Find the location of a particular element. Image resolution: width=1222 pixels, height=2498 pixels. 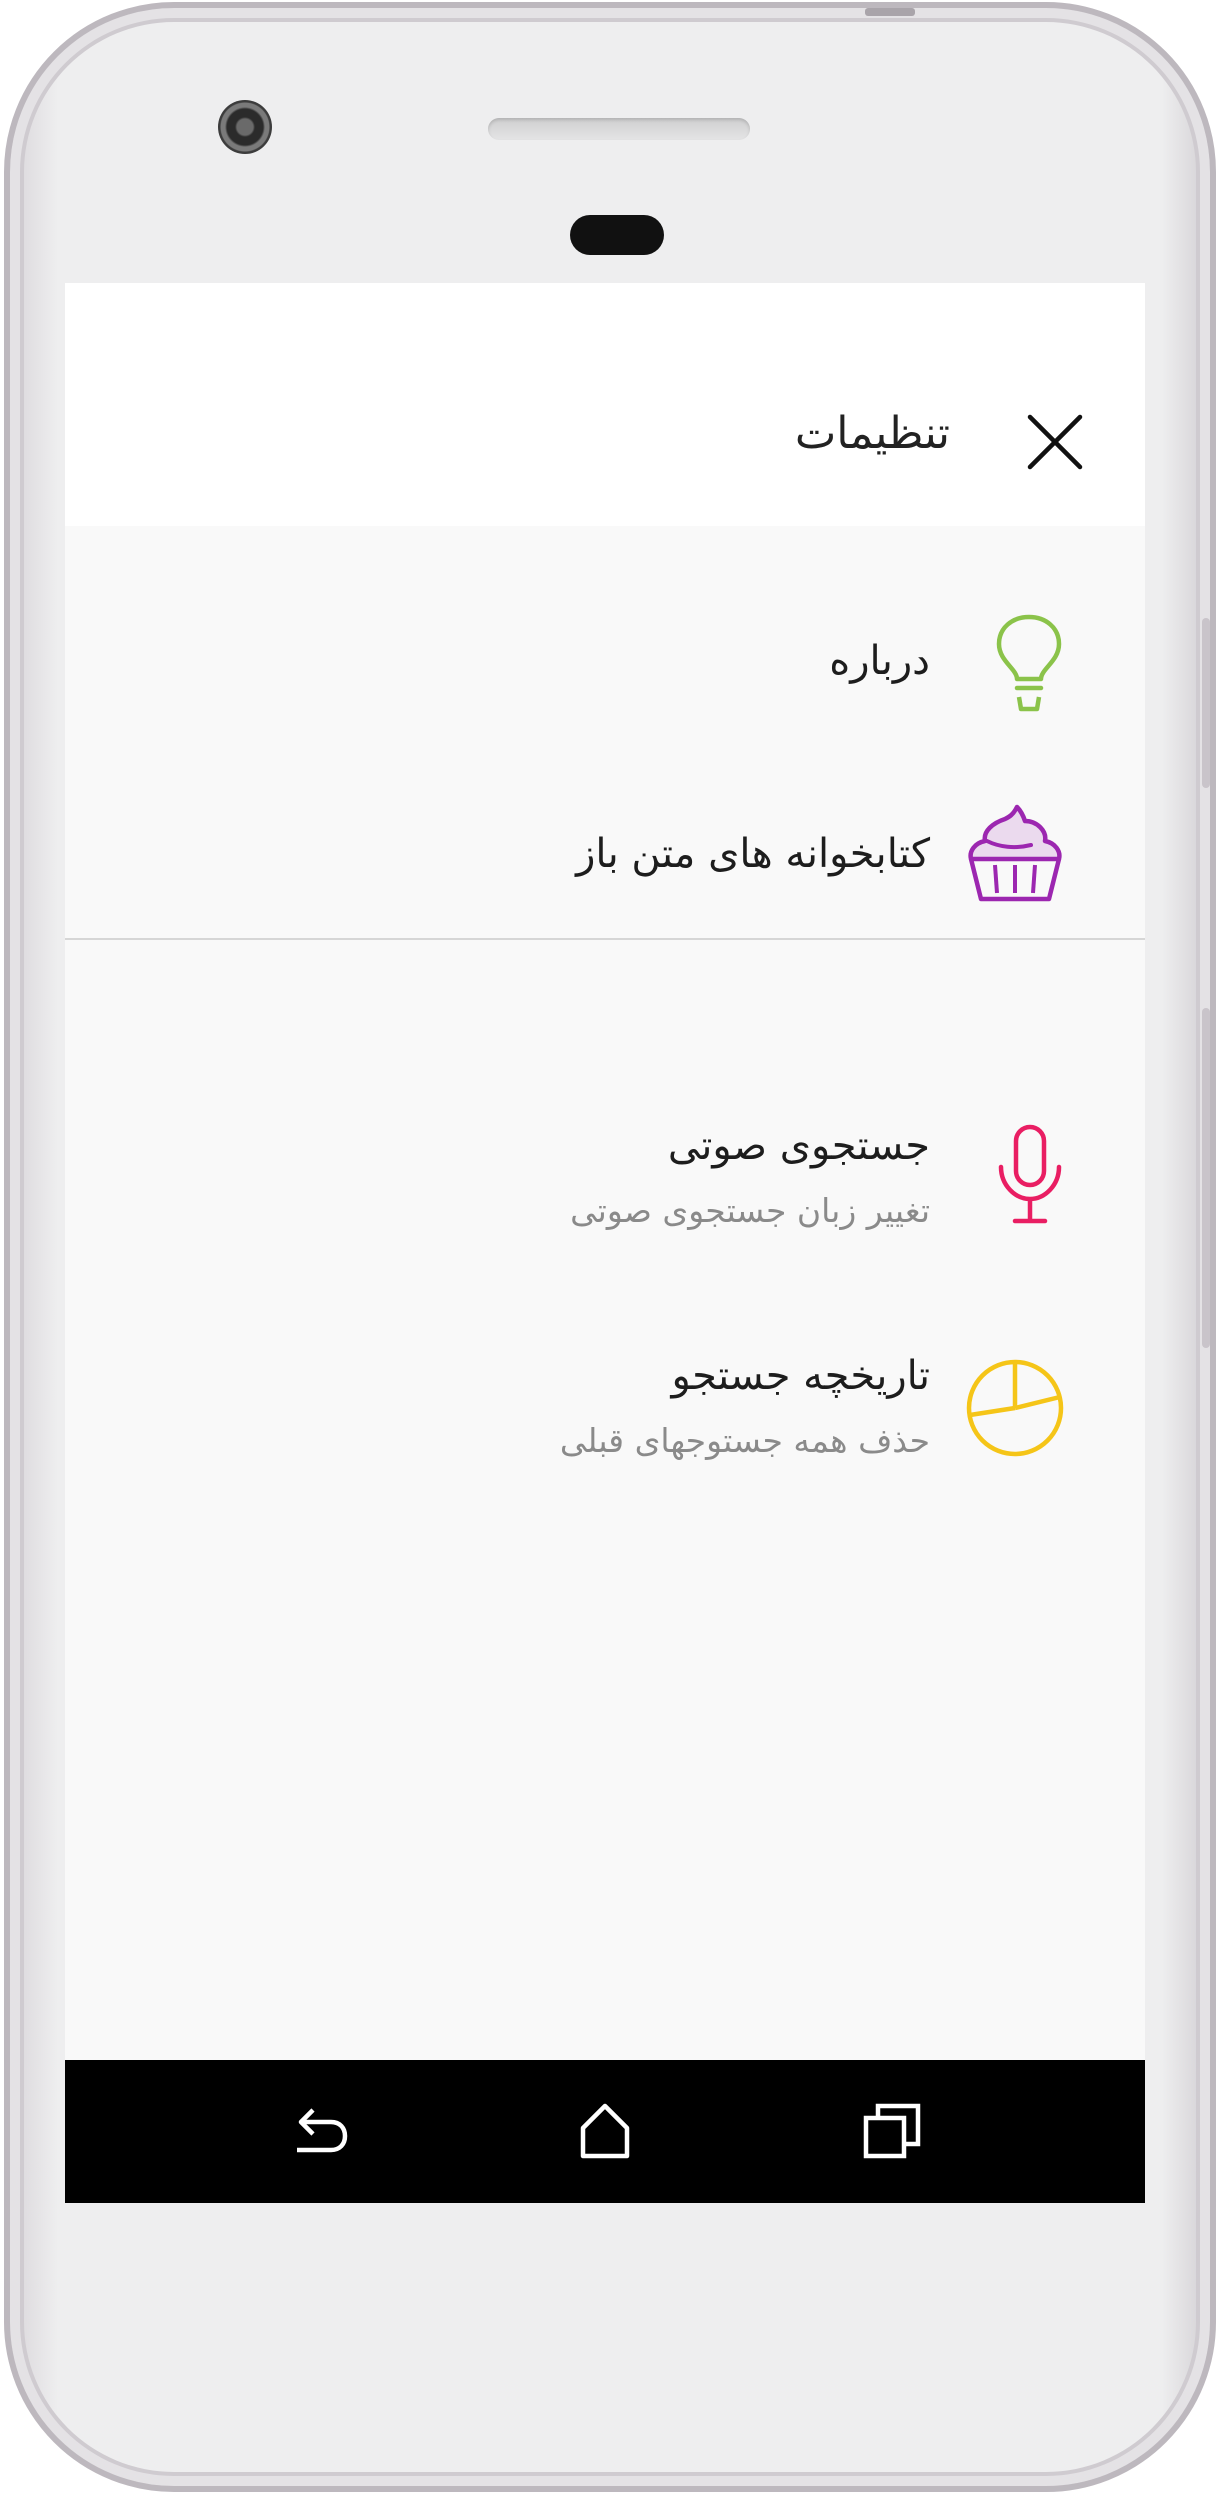

settings-item-label: درباره is located at coordinates (879, 661).